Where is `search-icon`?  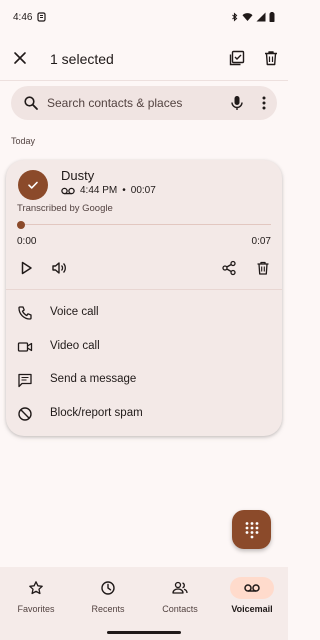 search-icon is located at coordinates (31, 103).